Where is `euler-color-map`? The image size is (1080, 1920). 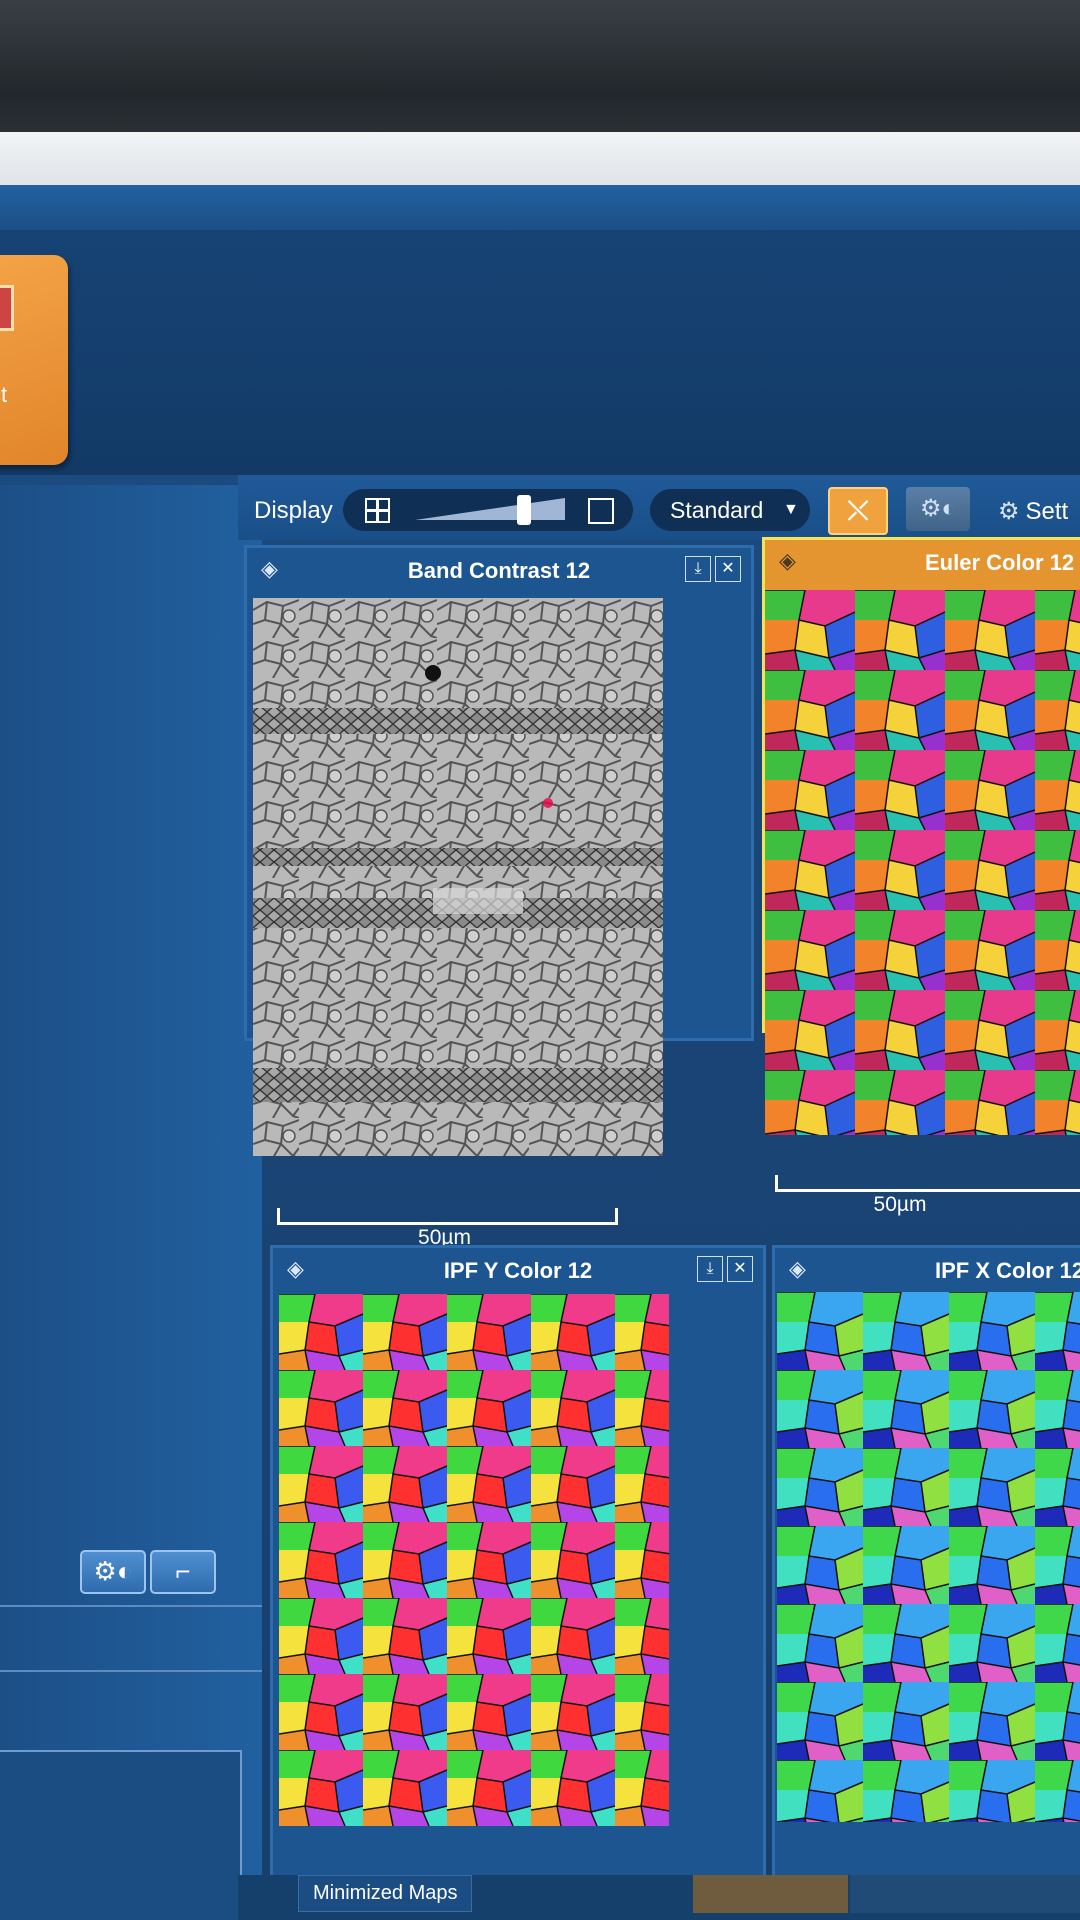
euler-color-map is located at coordinates (922, 862).